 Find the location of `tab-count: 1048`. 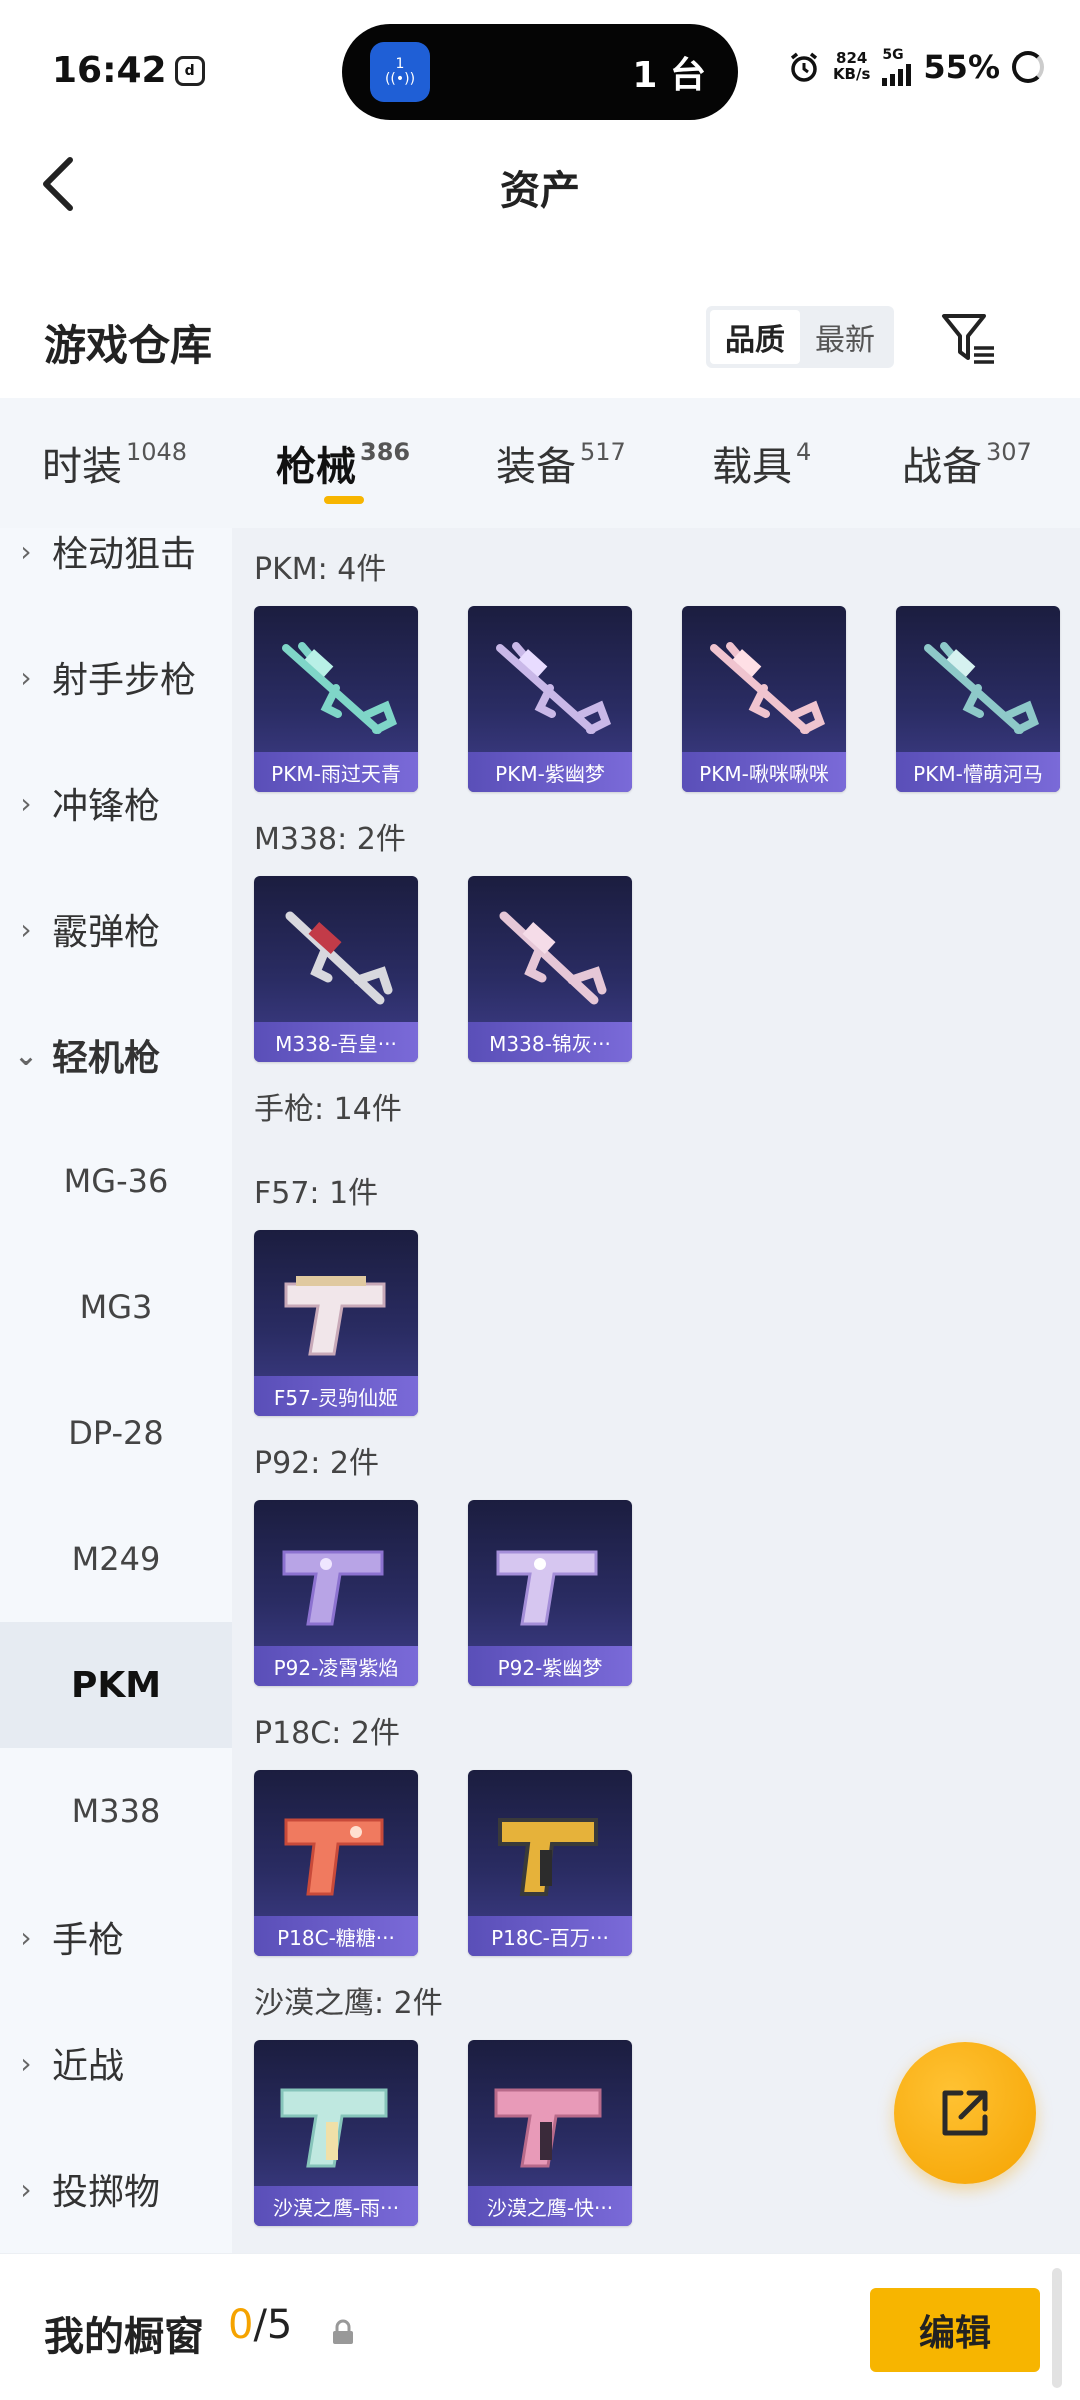

tab-count: 1048 is located at coordinates (157, 452).